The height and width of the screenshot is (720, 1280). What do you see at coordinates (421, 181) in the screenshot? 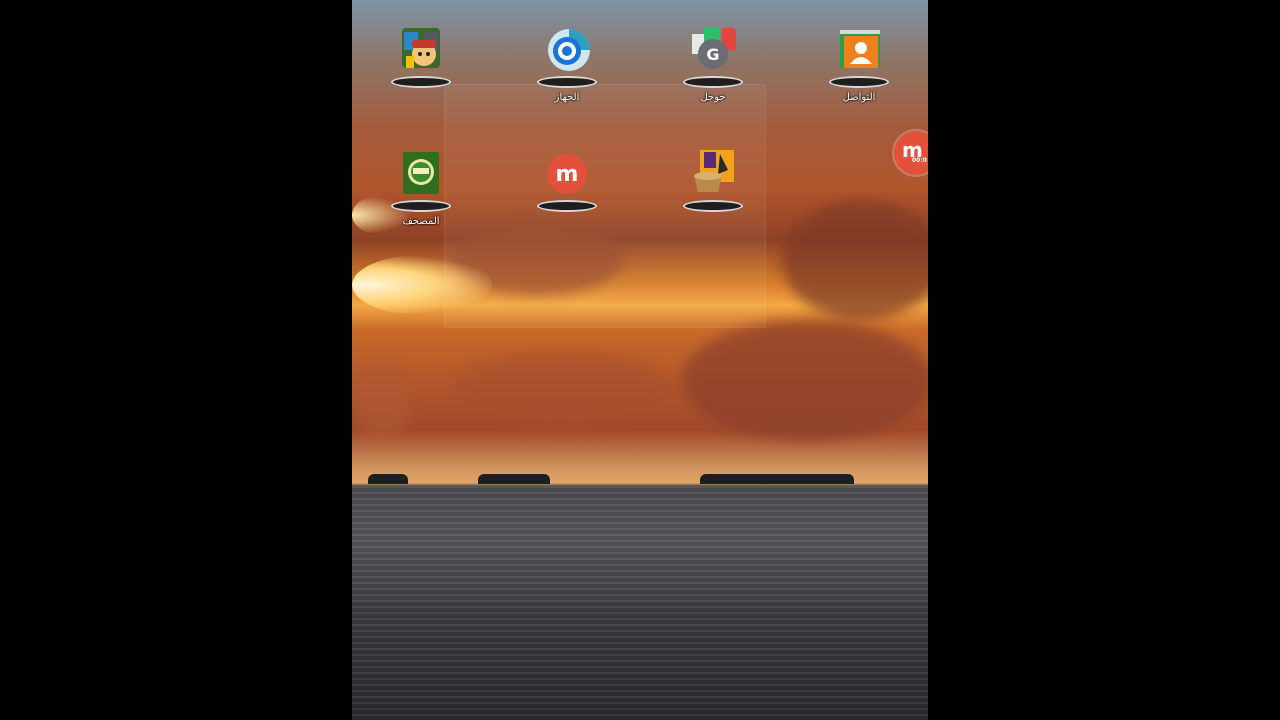
I see `quran-icon` at bounding box center [421, 181].